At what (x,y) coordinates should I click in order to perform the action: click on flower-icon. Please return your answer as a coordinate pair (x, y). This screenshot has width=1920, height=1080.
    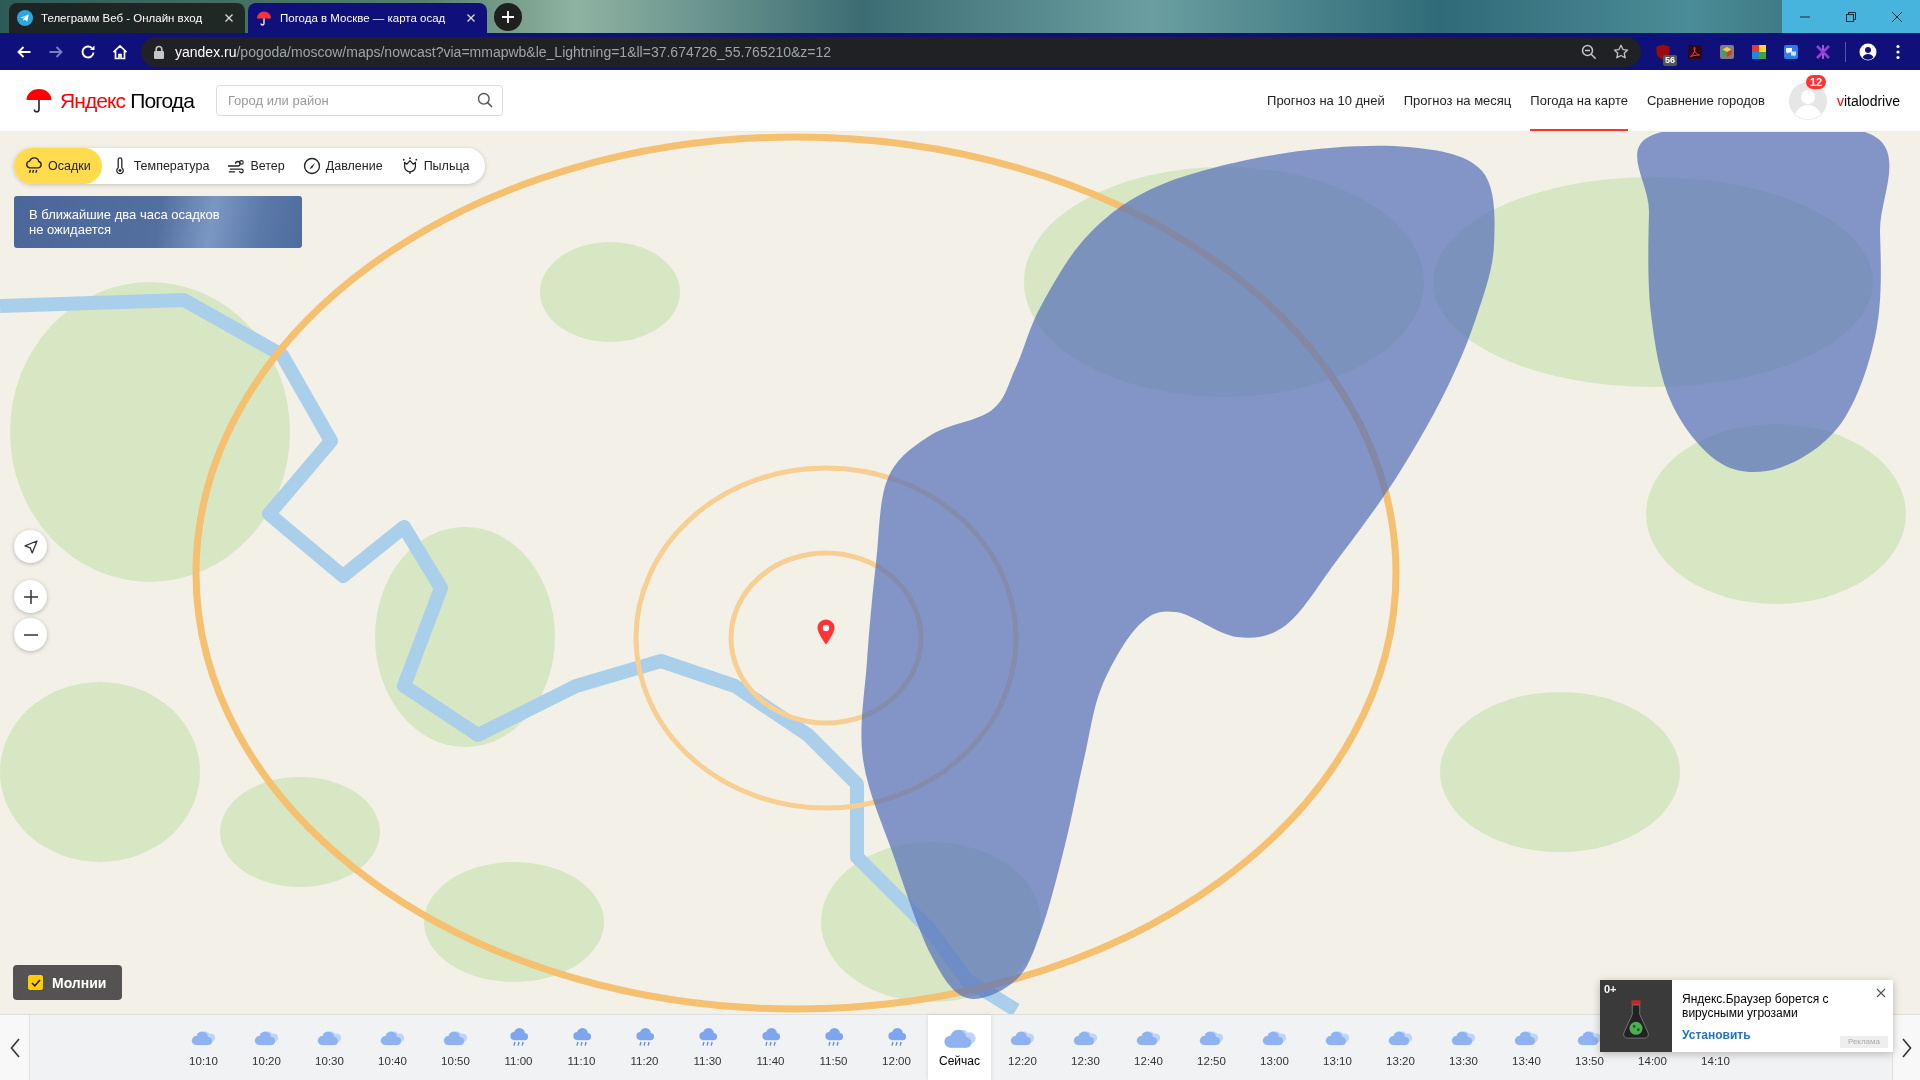
    Looking at the image, I should click on (409, 166).